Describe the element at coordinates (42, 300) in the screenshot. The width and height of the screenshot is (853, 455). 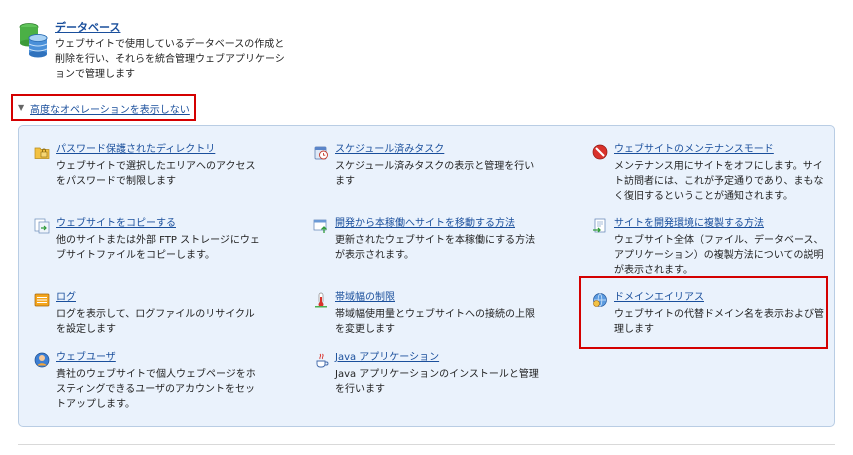
I see `log-icon` at that location.